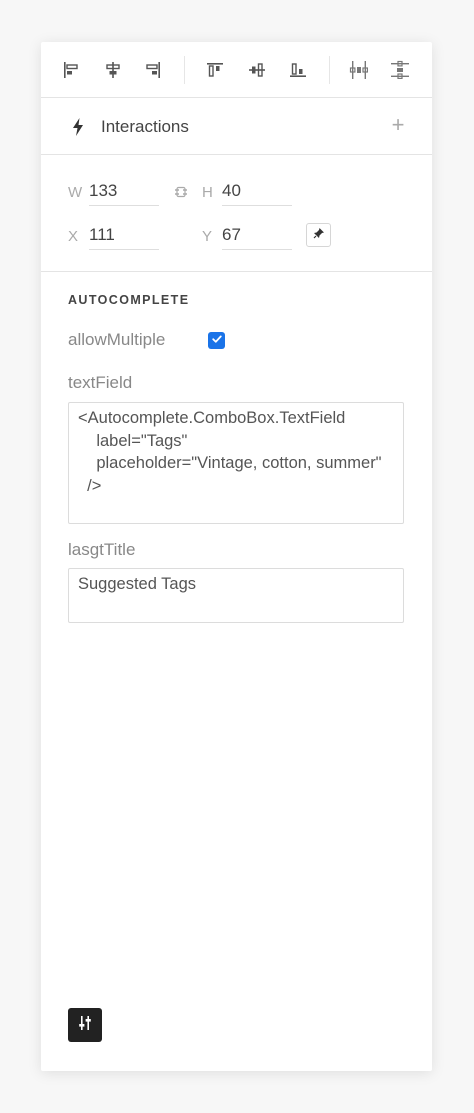  Describe the element at coordinates (102, 549) in the screenshot. I see `list-title-label: lasgtTitle` at that location.